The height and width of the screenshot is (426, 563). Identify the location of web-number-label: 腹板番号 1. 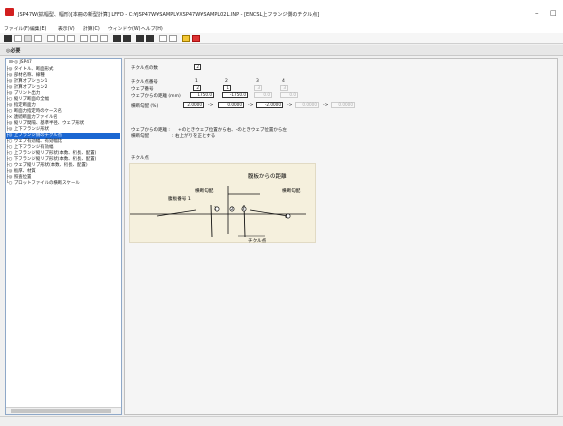
(179, 198).